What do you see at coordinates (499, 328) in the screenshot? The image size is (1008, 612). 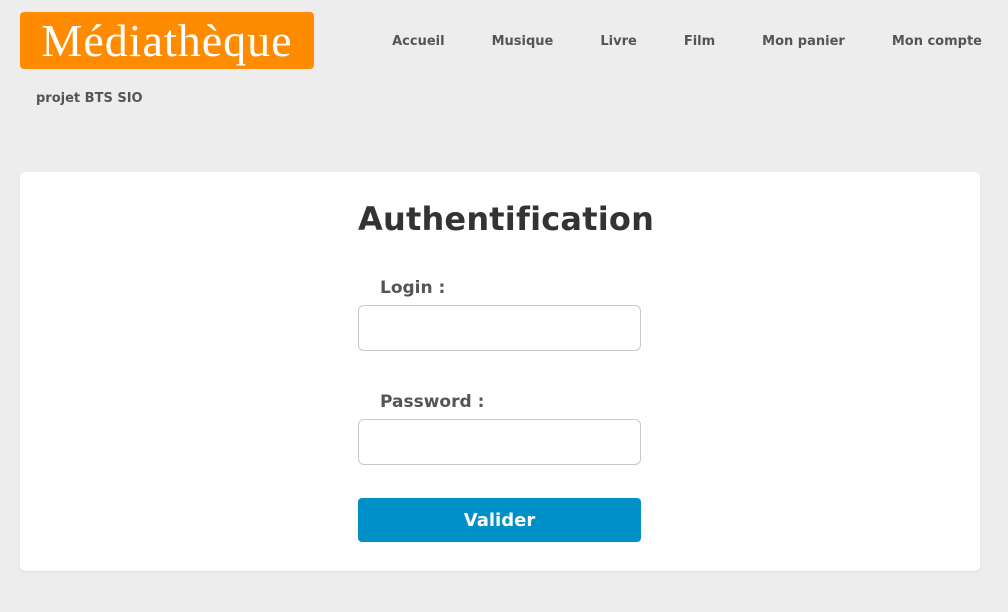 I see `login-input` at bounding box center [499, 328].